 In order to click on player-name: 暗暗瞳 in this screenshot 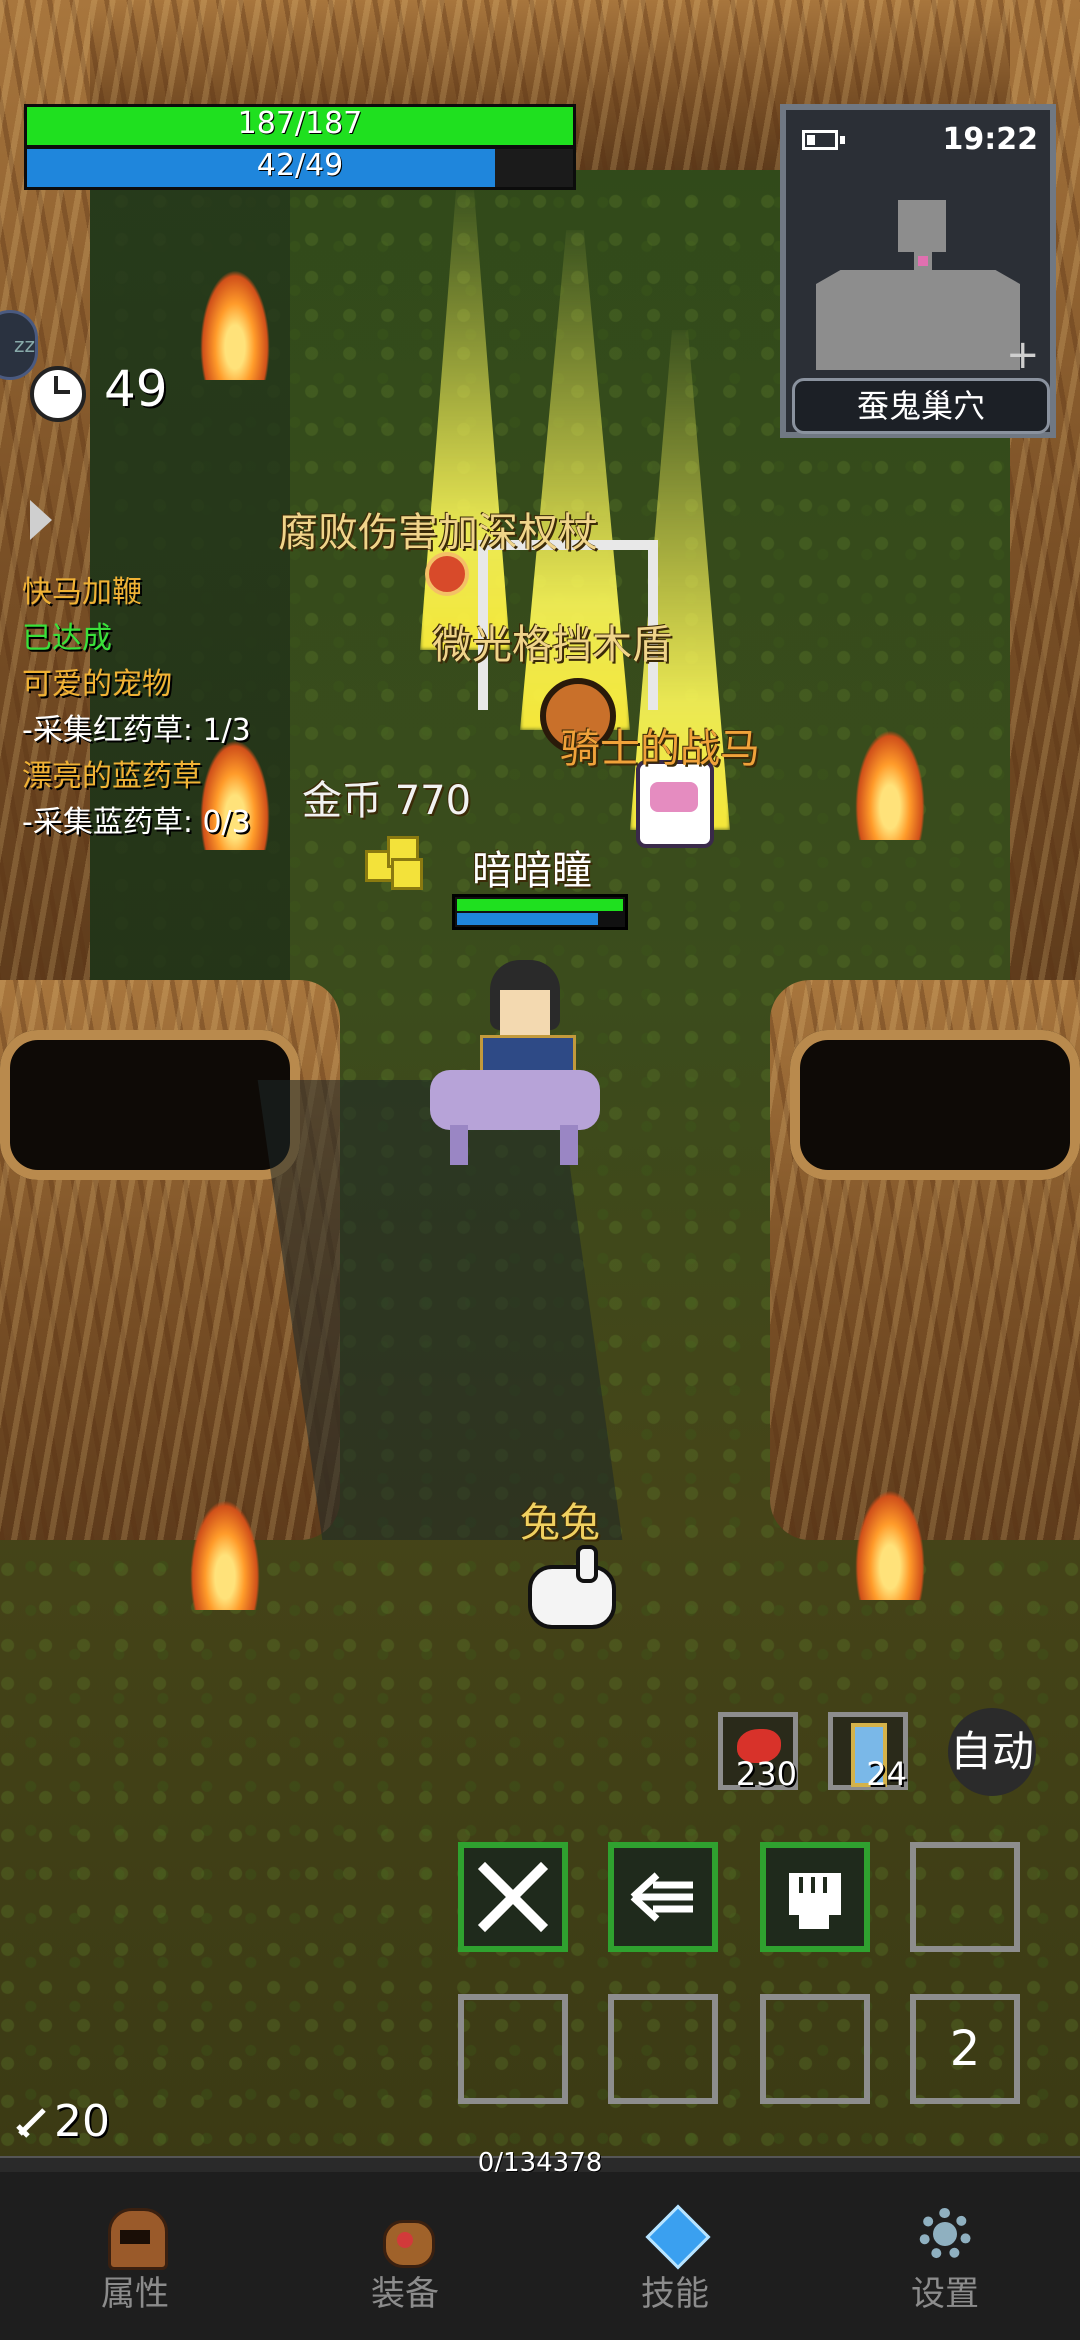, I will do `click(532, 871)`.